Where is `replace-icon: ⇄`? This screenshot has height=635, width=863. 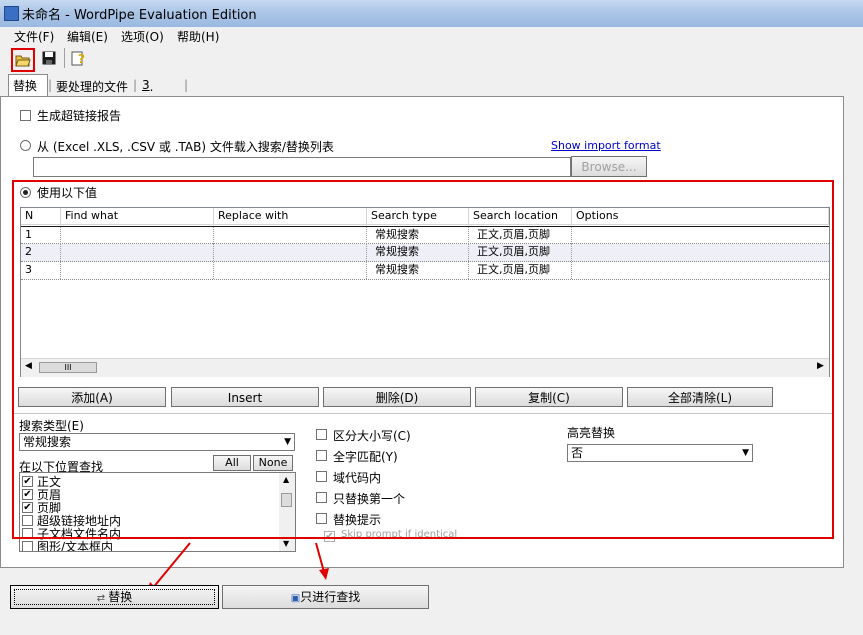 replace-icon: ⇄ is located at coordinates (102, 598).